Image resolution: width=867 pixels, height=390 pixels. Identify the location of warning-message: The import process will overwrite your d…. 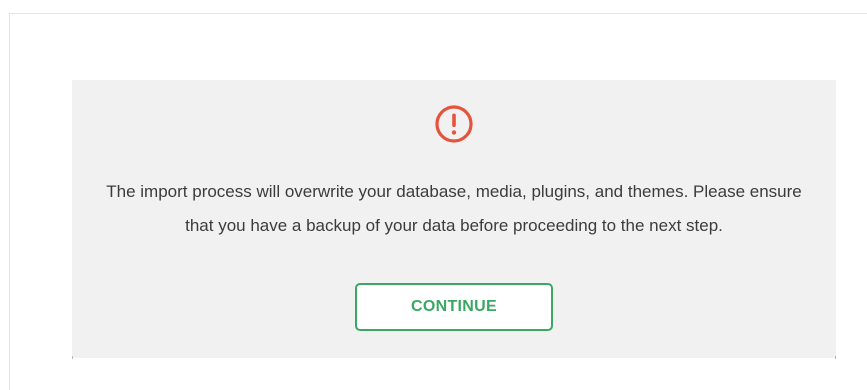
(454, 208).